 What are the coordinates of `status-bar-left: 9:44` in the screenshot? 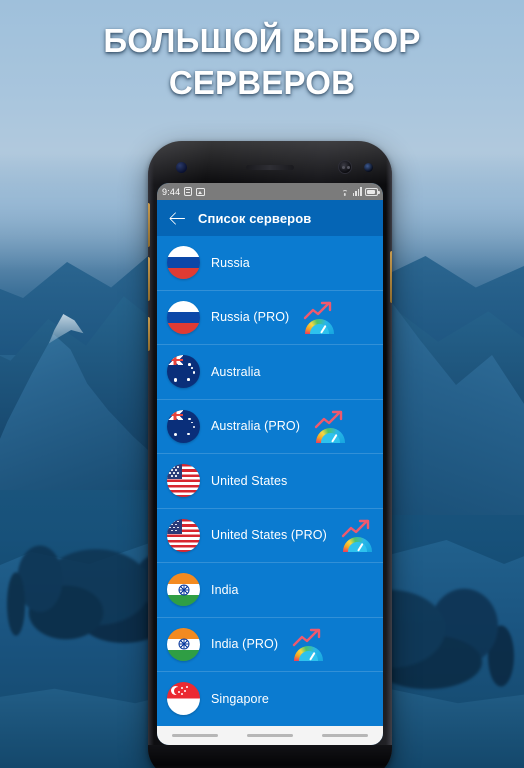 It's located at (184, 191).